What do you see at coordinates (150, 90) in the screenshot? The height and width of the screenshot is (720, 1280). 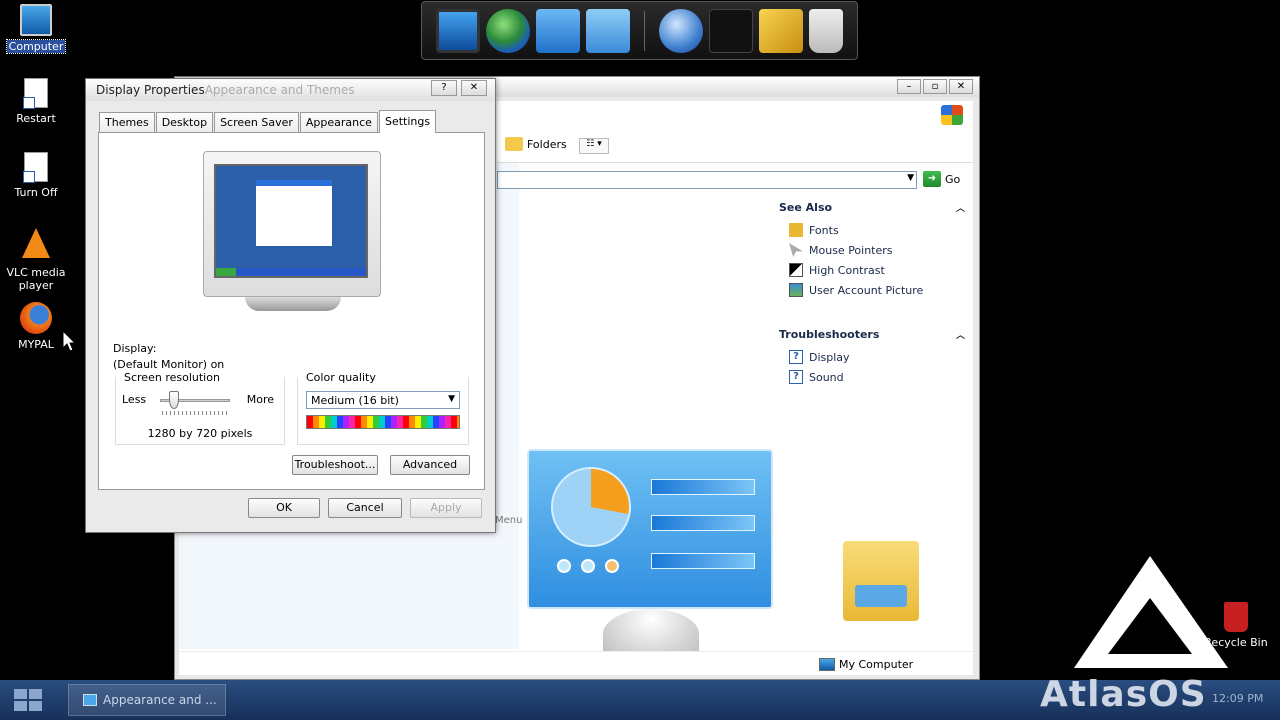 I see `dialog-title-text: Display Properties` at bounding box center [150, 90].